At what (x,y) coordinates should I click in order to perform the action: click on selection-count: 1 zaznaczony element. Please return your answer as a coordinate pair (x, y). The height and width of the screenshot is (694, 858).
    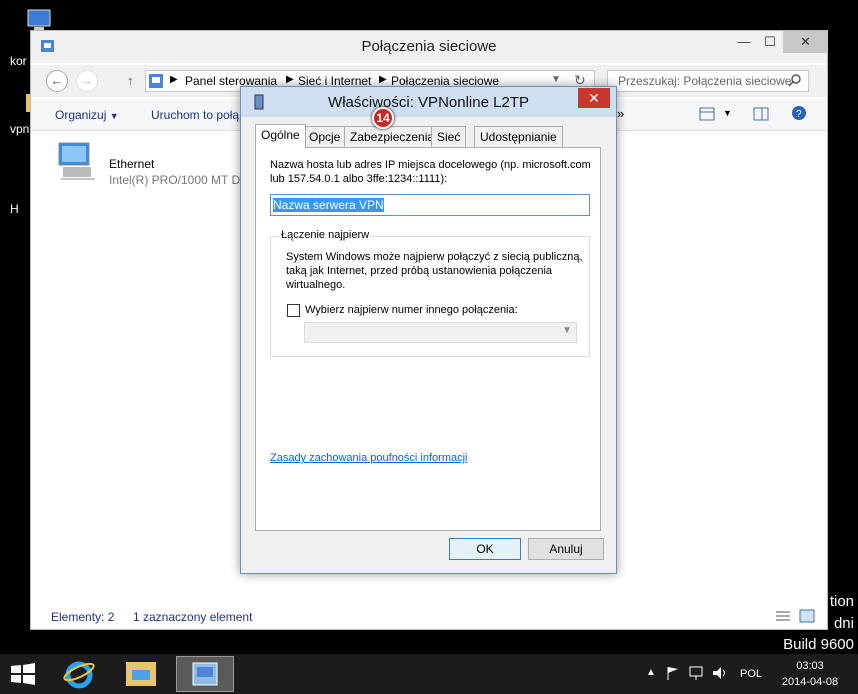
    Looking at the image, I should click on (193, 617).